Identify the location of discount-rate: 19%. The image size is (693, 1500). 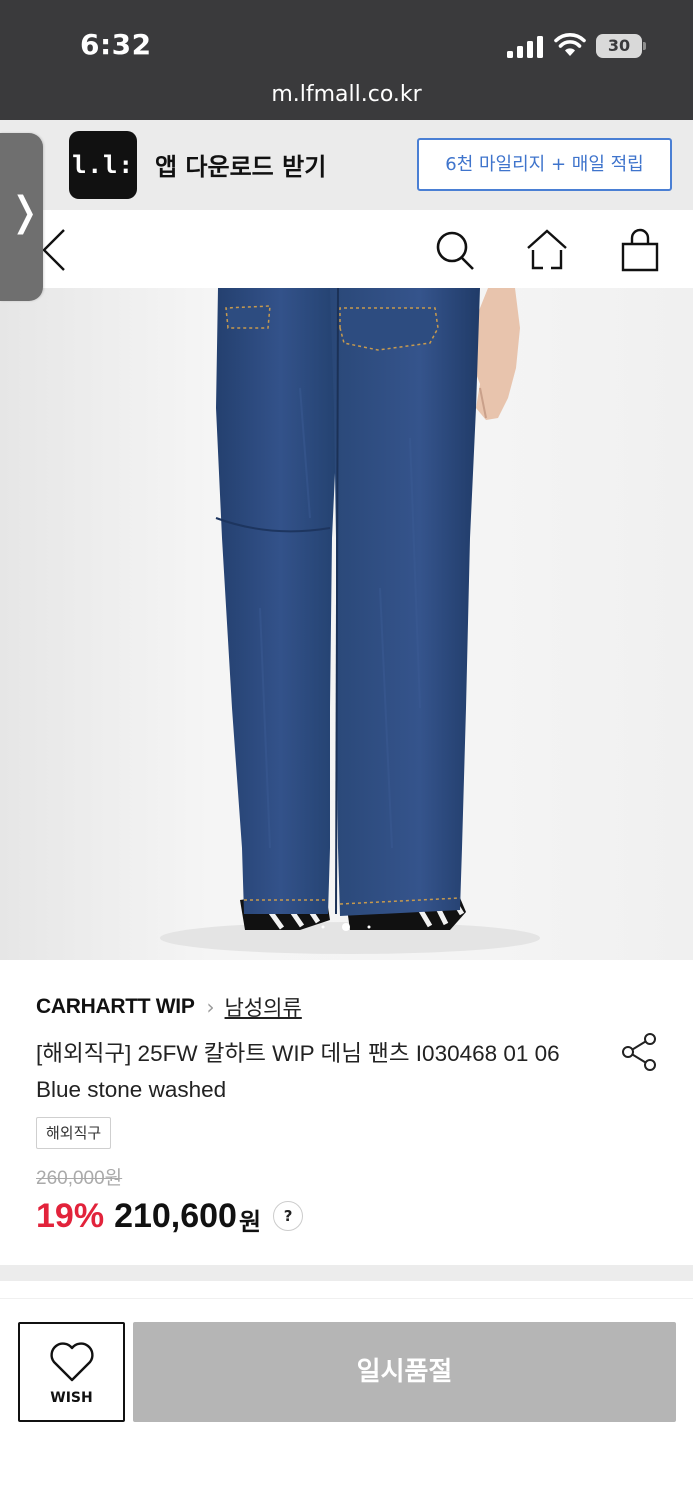
(70, 1215).